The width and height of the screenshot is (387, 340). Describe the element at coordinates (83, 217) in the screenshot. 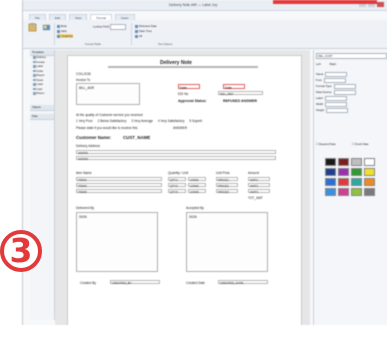

I see `delivered-by-sign: SIGN` at that location.